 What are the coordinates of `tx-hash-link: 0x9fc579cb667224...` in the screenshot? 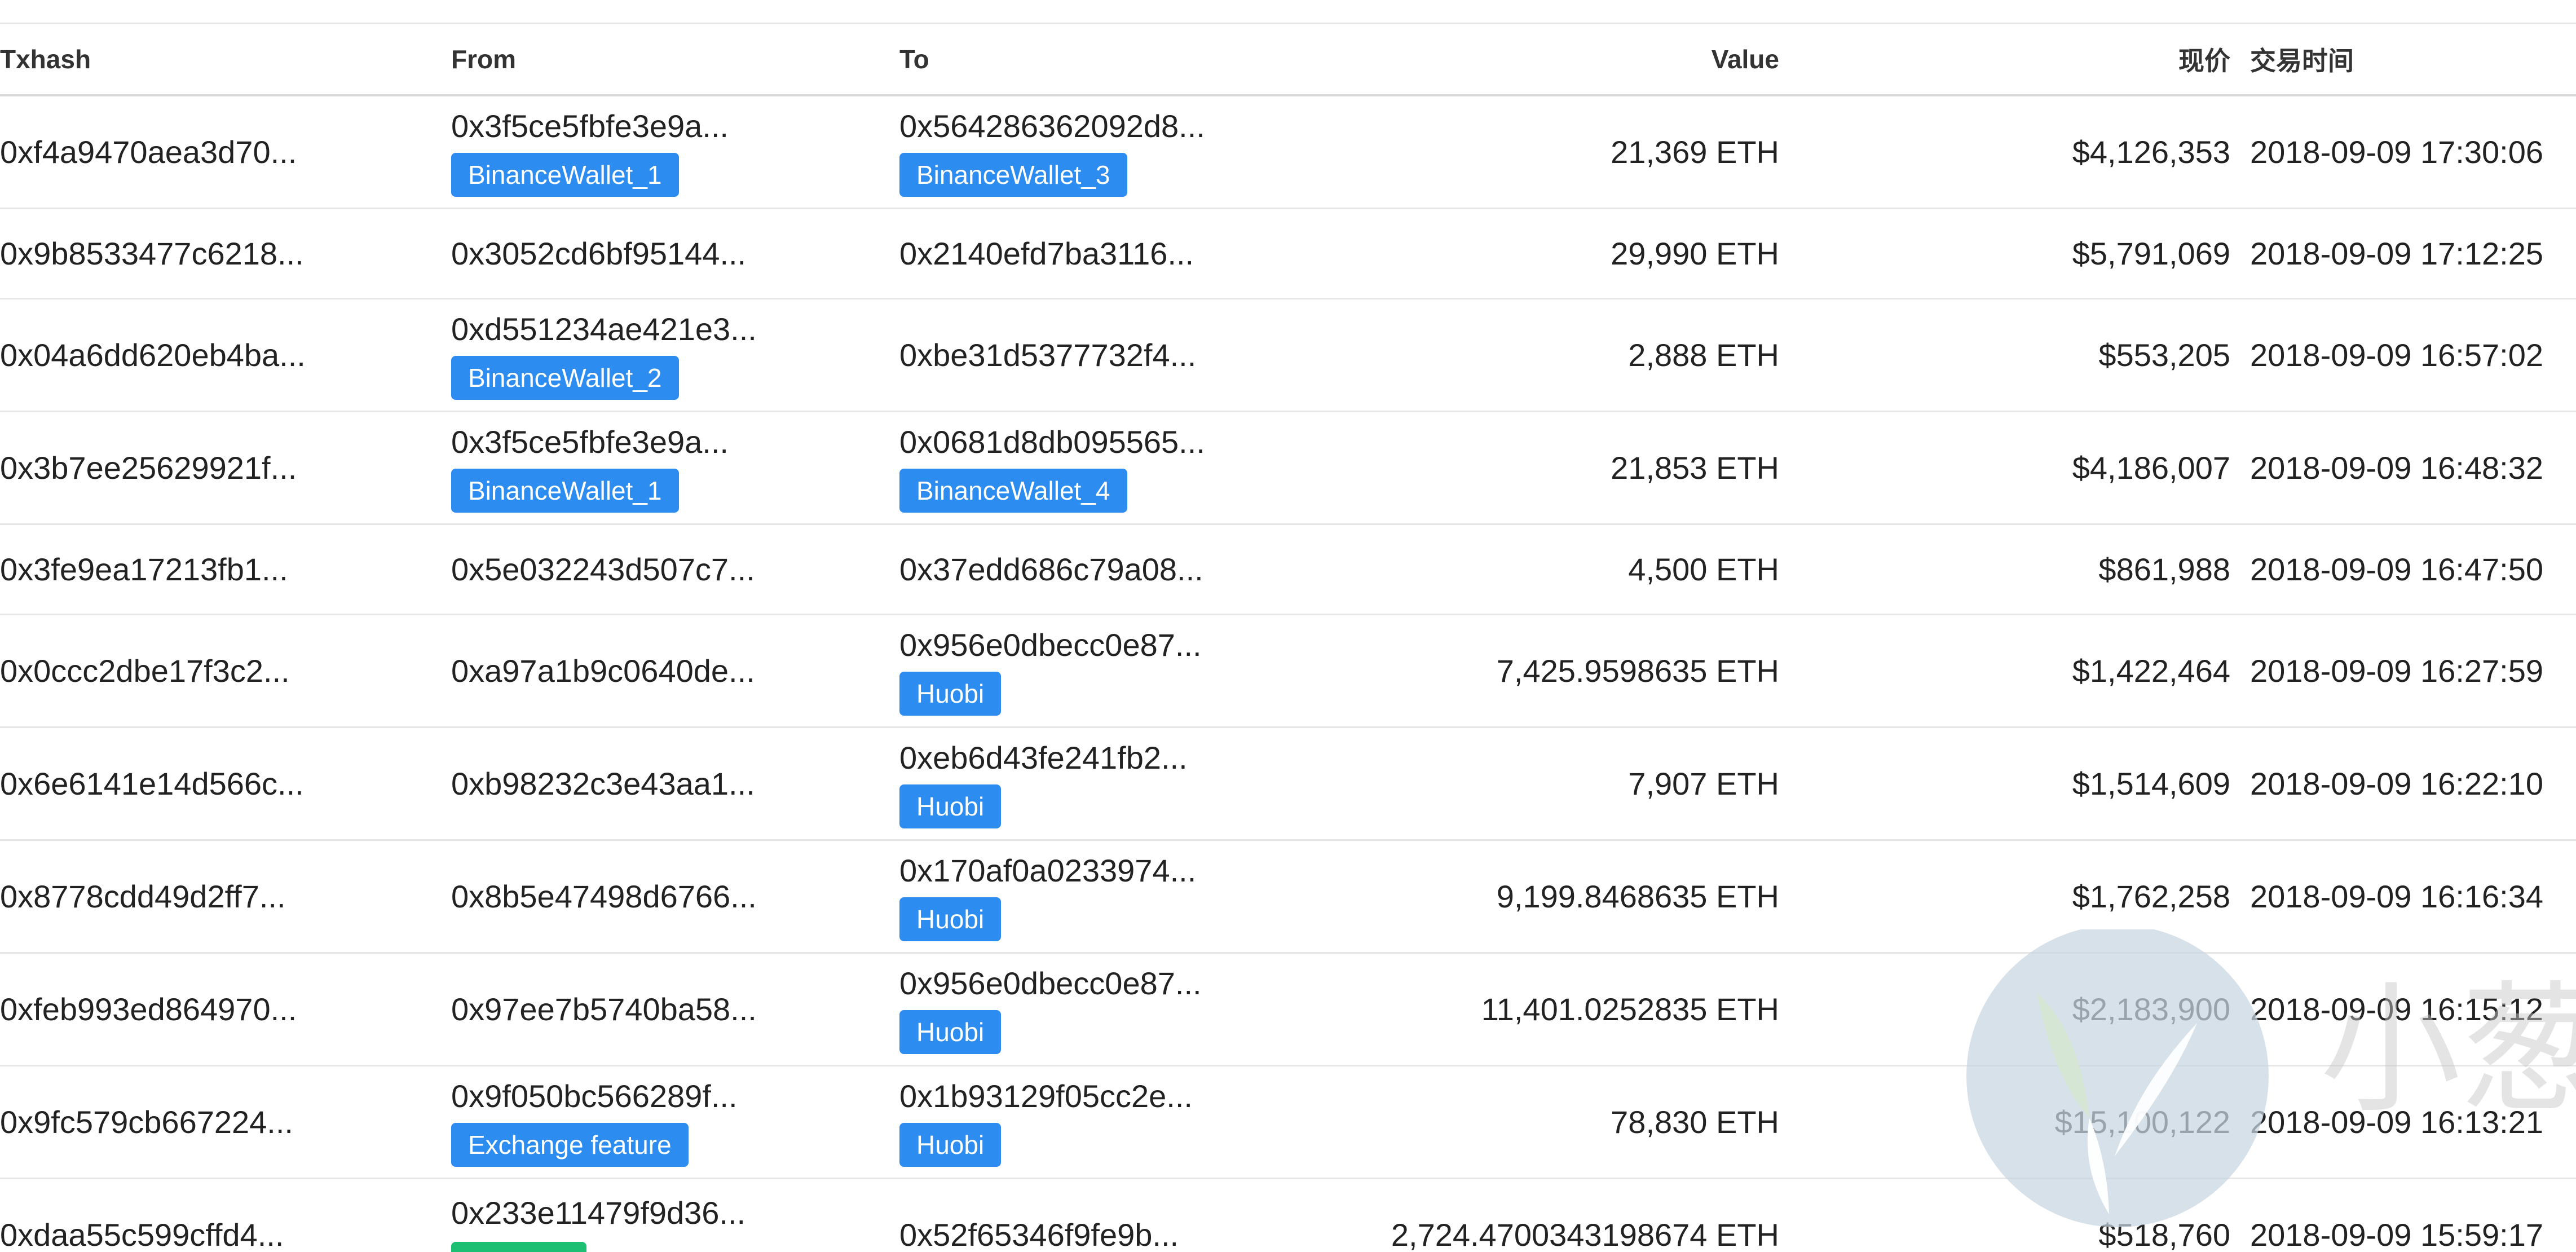 It's located at (222, 1122).